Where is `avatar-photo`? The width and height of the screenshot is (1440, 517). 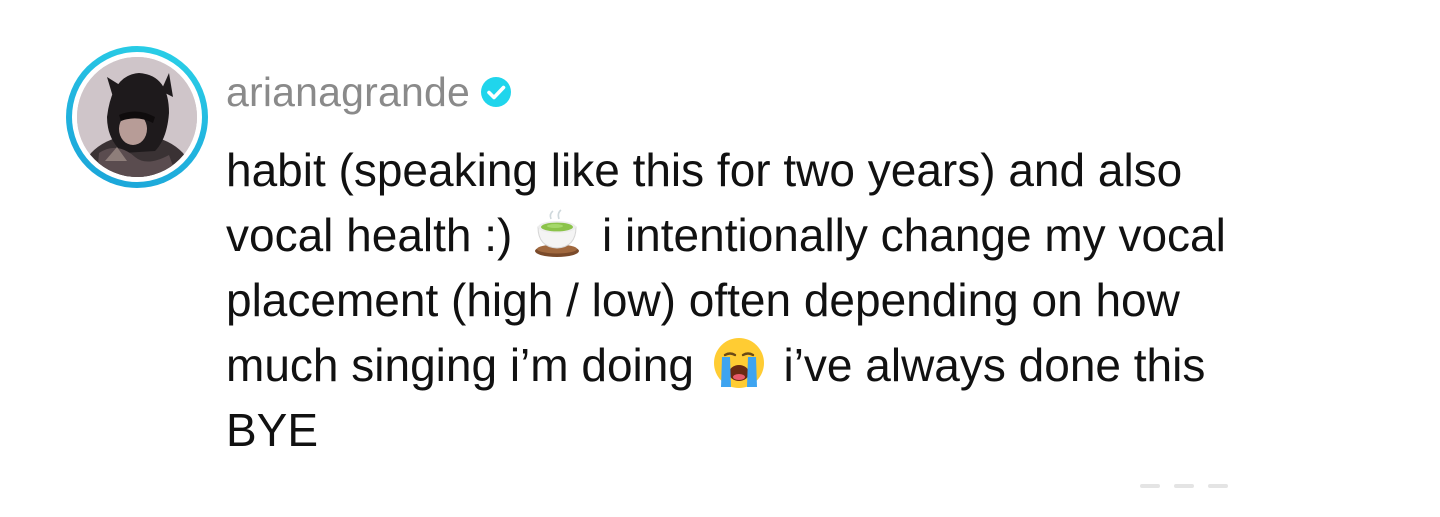
avatar-photo is located at coordinates (137, 117).